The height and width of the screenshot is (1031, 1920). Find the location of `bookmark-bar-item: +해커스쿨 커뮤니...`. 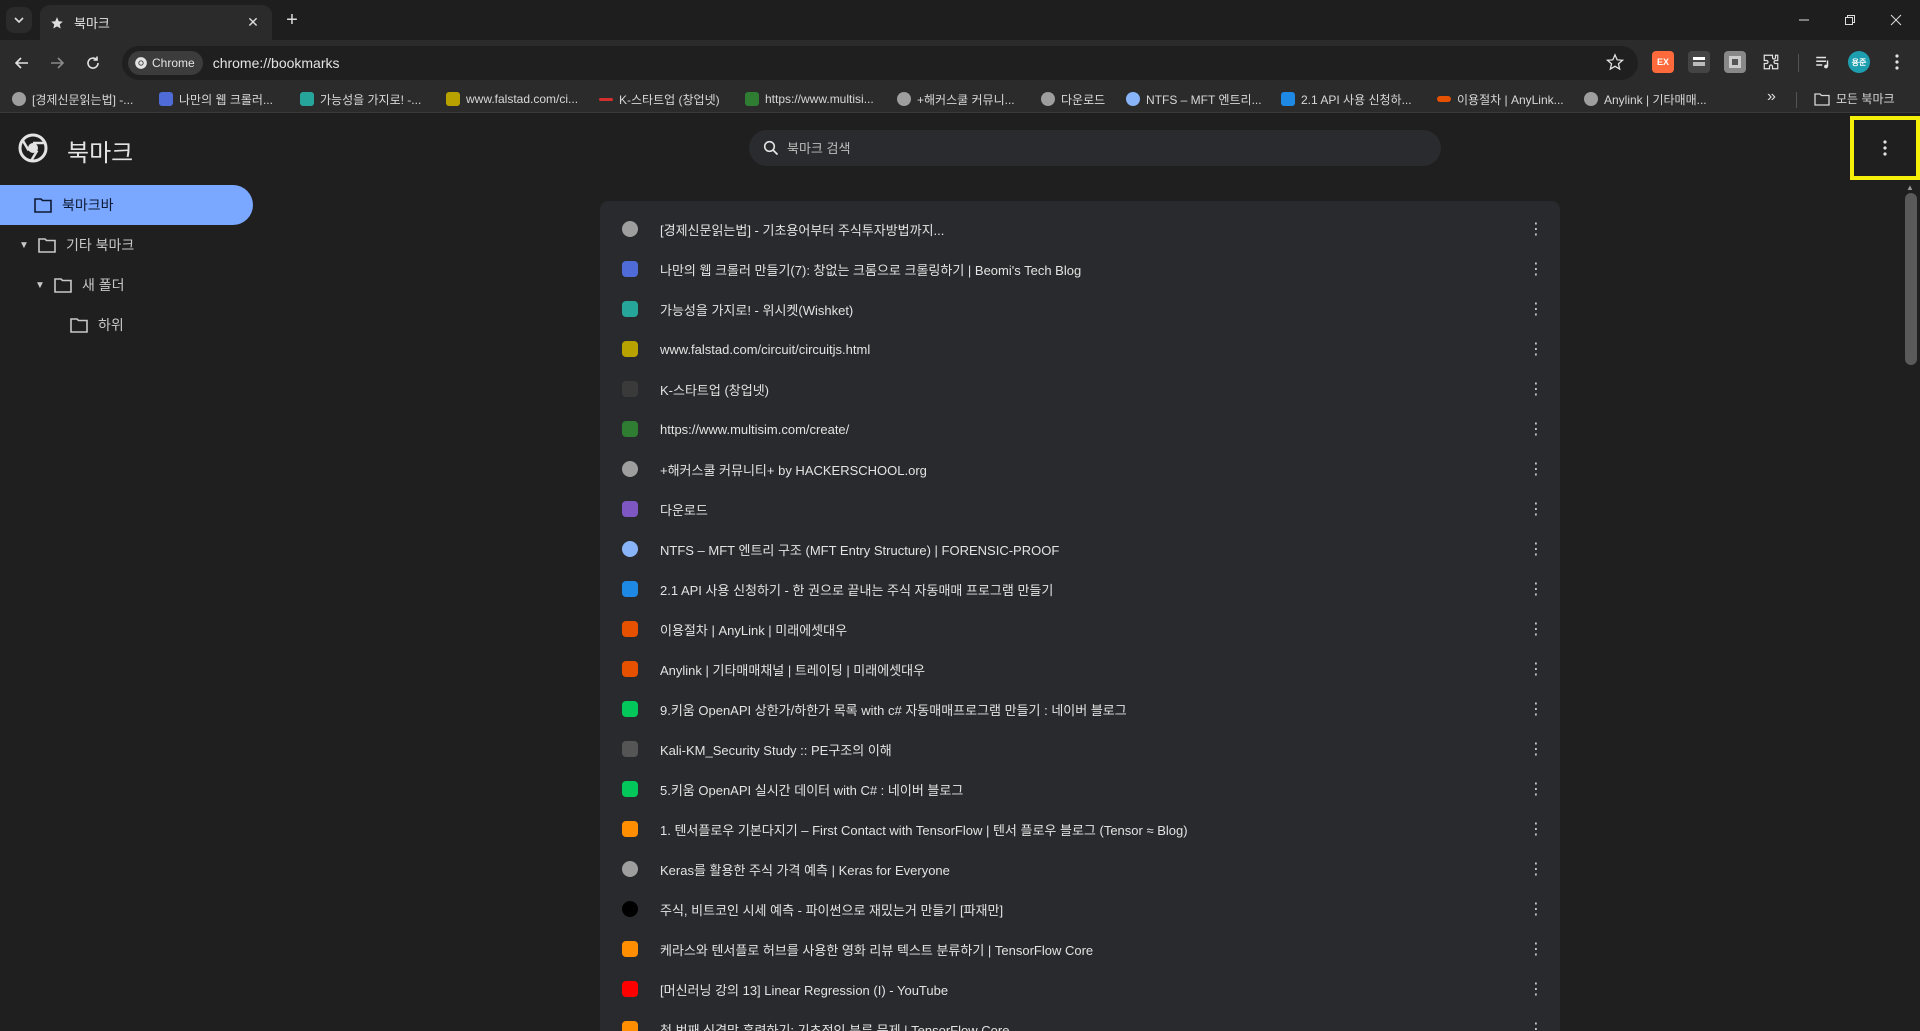

bookmark-bar-item: +해커스쿨 커뮤니... is located at coordinates (956, 99).